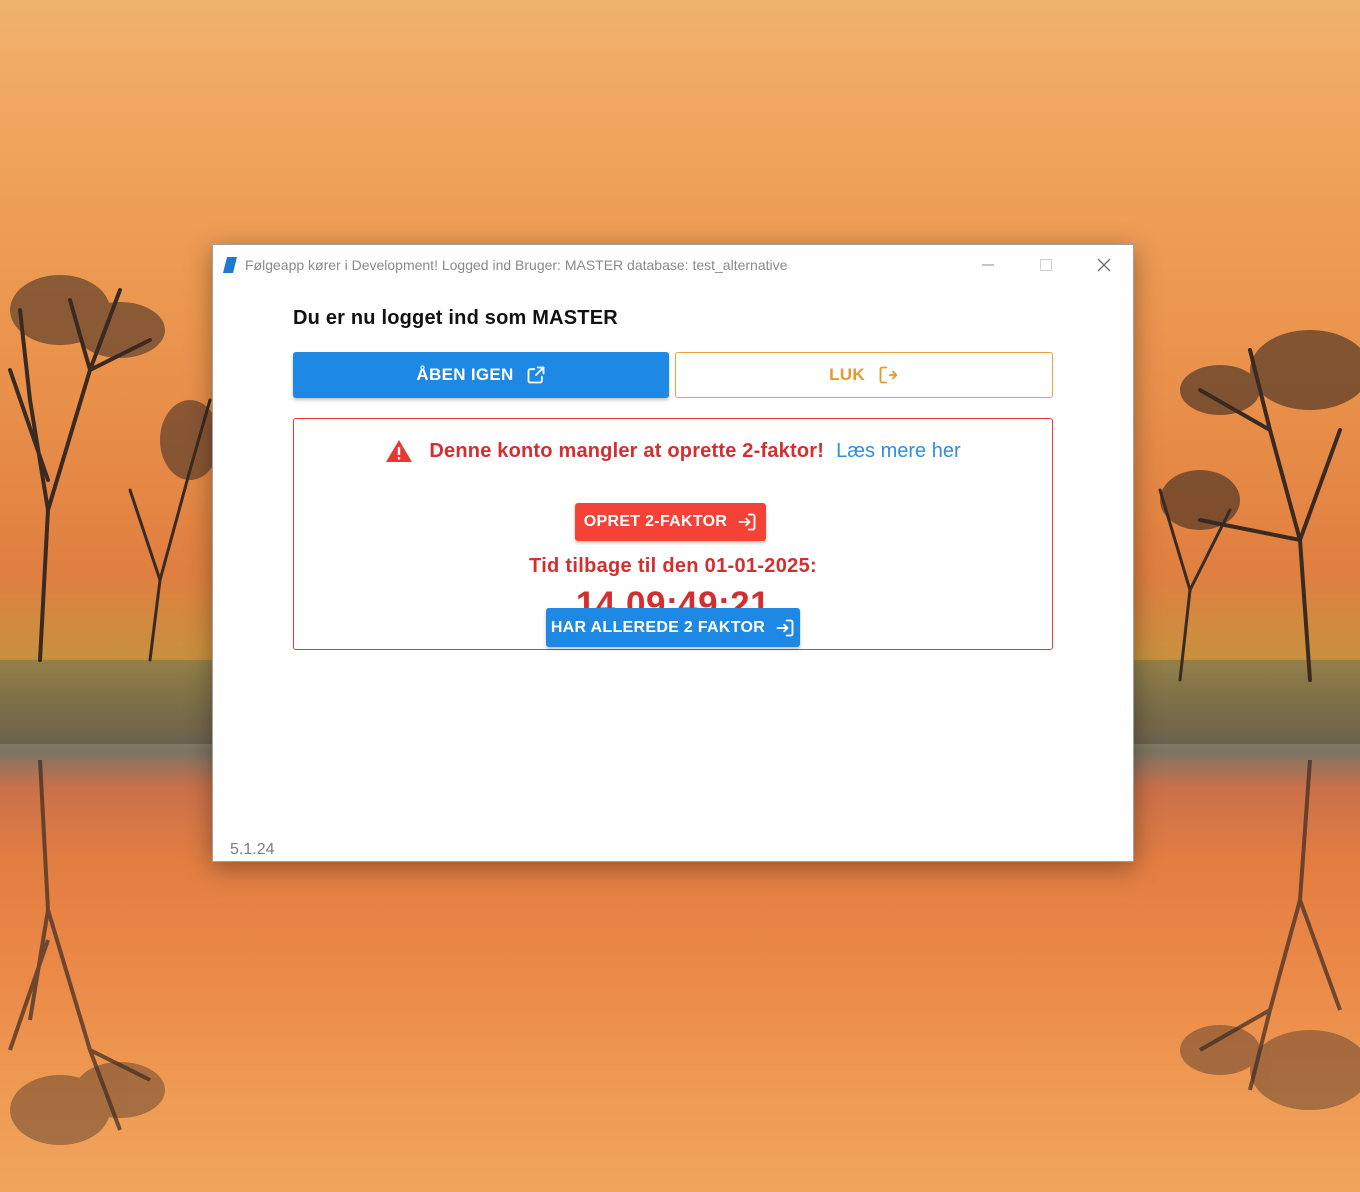 The height and width of the screenshot is (1192, 1360). Describe the element at coordinates (658, 627) in the screenshot. I see `already-2fa-label: HAR ALLEREDE 2 FAKTOR` at that location.